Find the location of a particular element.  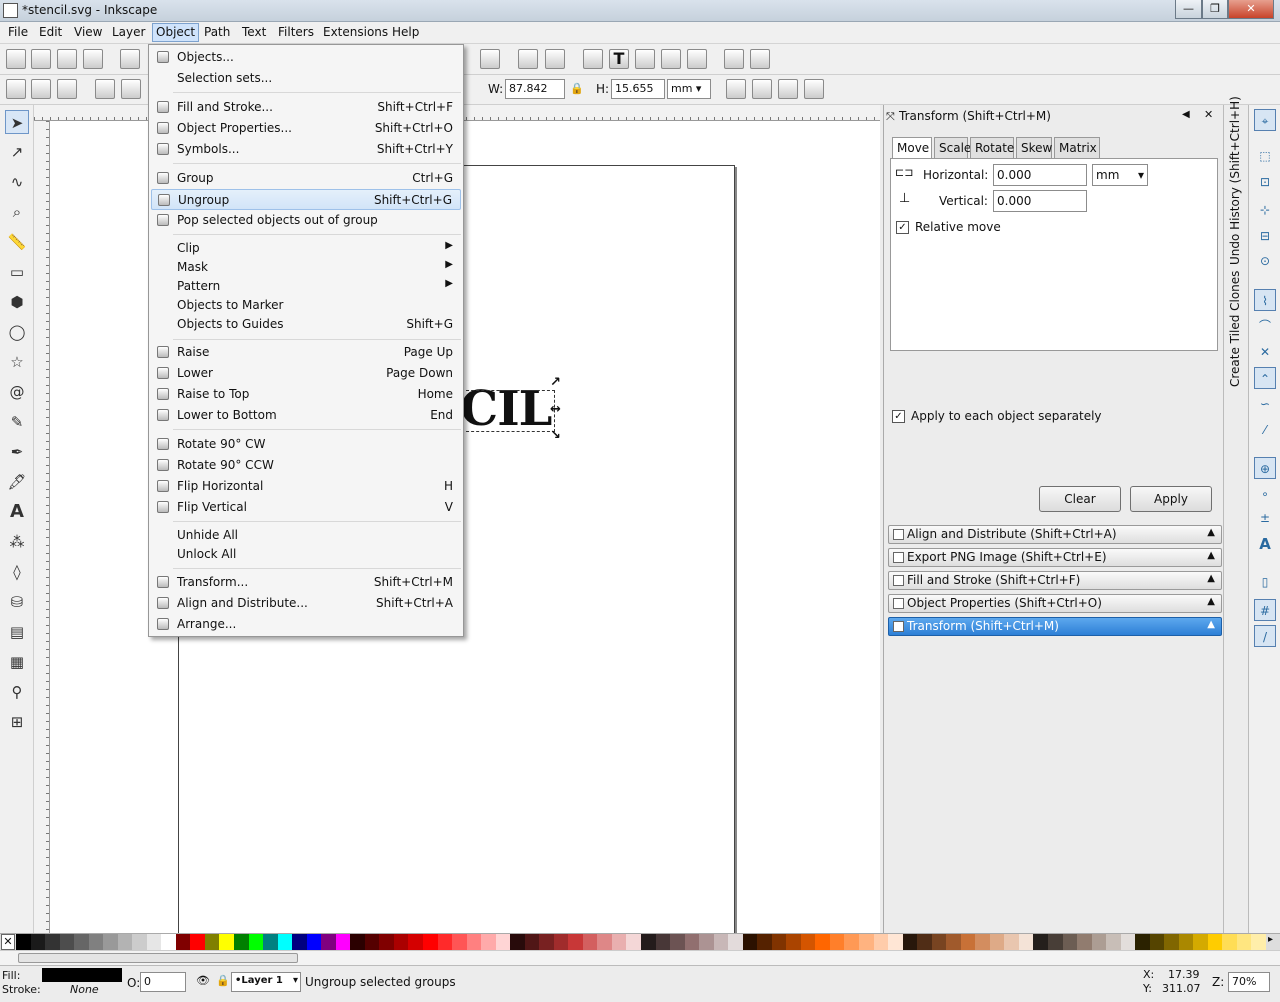

menu-edit: Edit is located at coordinates (50, 32).